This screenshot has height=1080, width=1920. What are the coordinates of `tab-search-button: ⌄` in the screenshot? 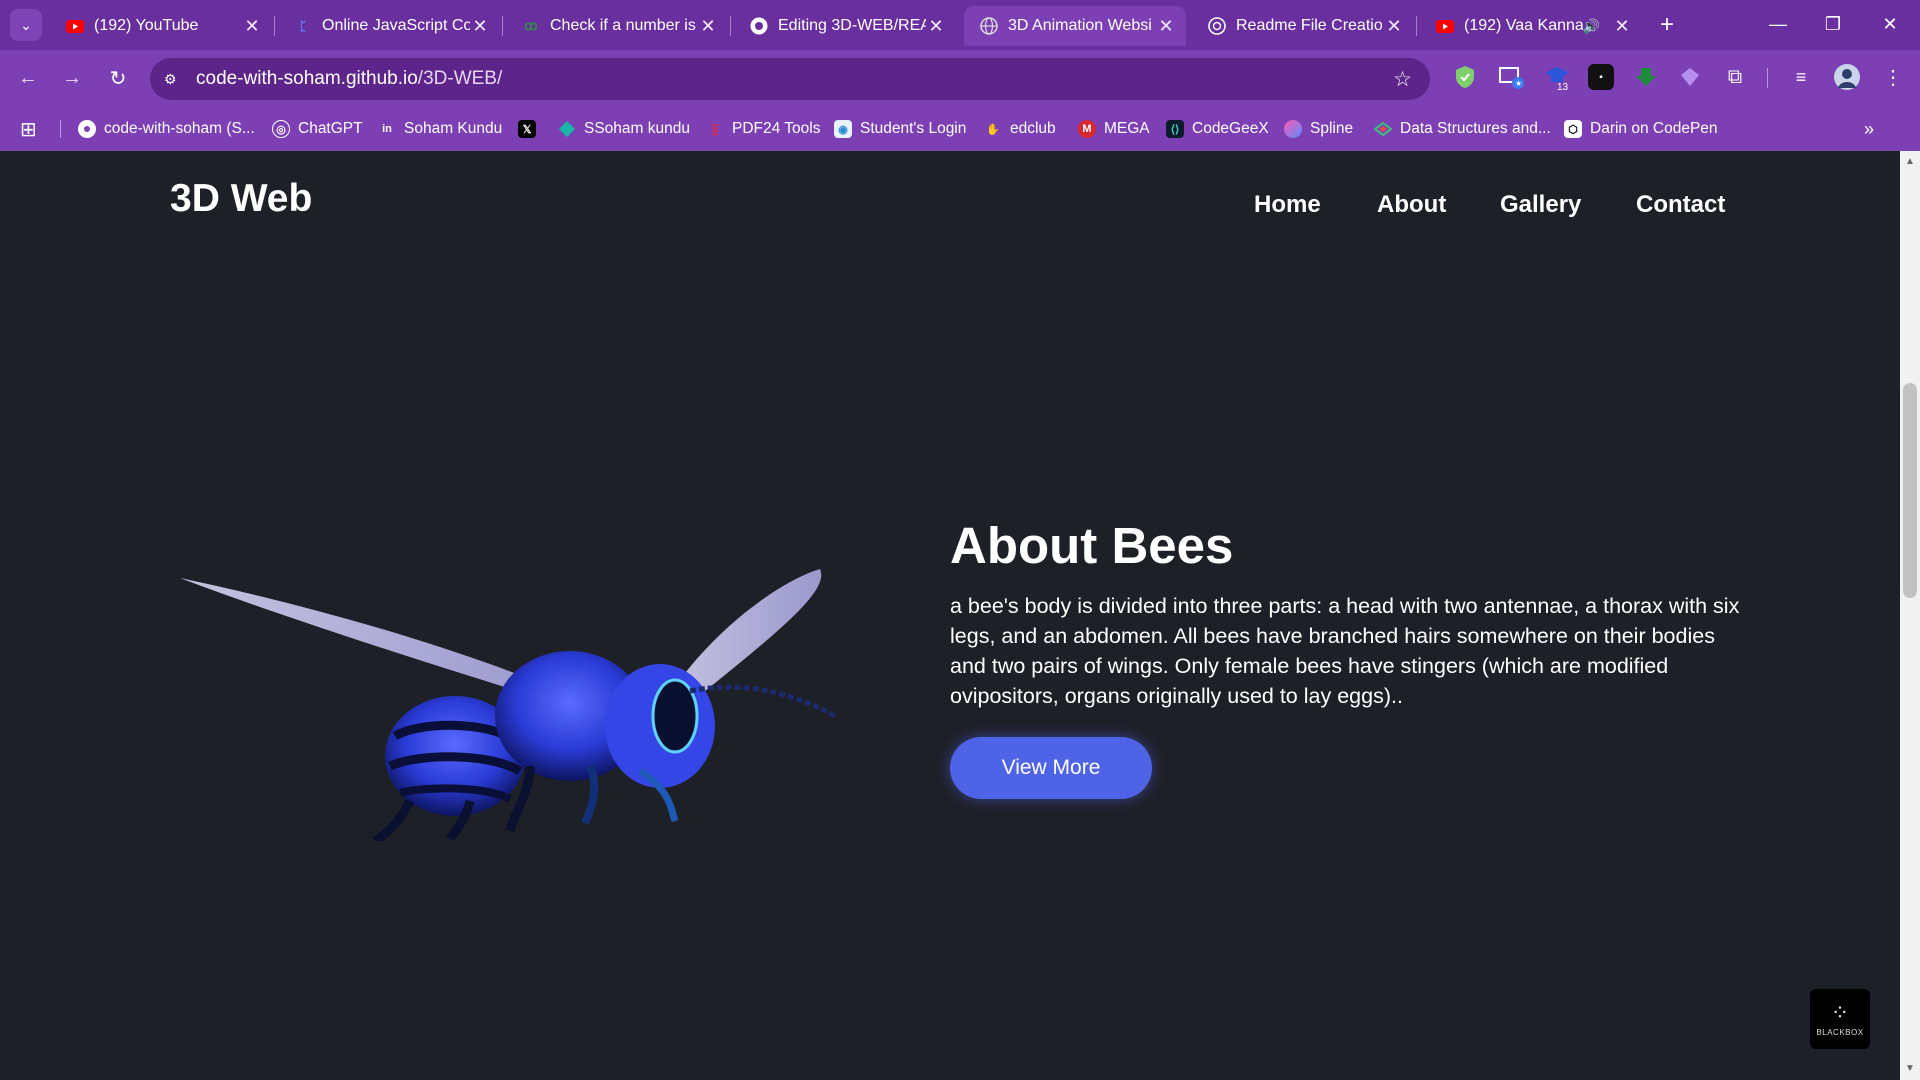 It's located at (26, 25).